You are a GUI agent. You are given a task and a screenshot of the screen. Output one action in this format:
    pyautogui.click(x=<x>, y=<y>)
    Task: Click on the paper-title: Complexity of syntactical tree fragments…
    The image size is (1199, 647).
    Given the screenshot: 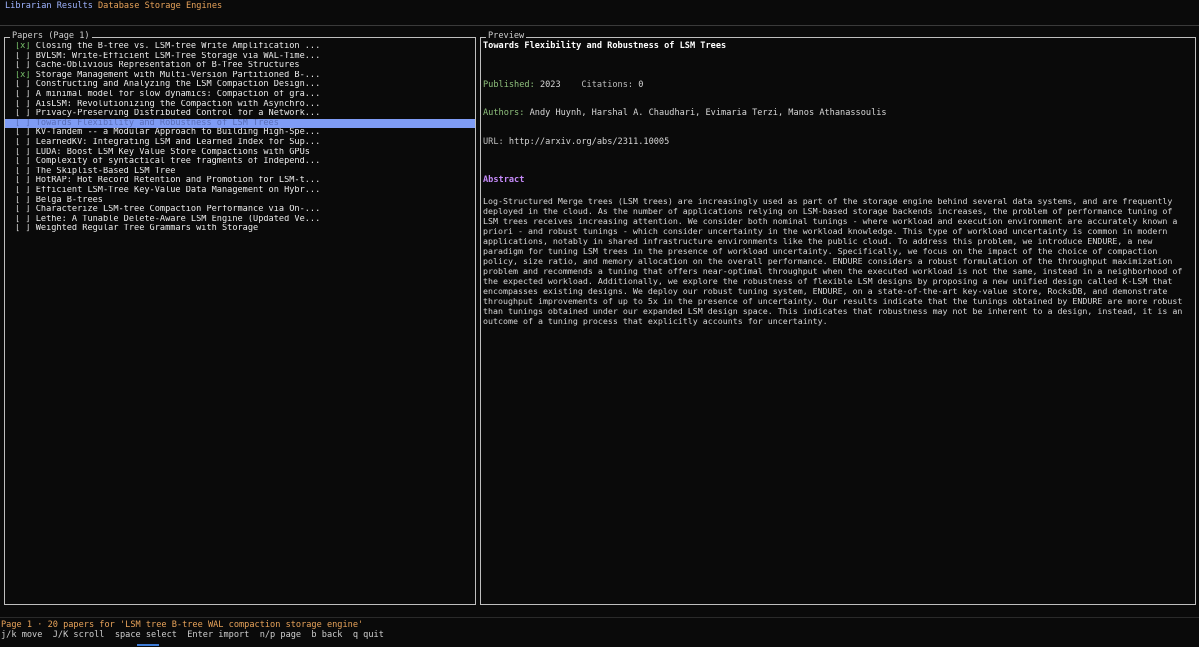 What is the action you would take?
    pyautogui.click(x=178, y=162)
    